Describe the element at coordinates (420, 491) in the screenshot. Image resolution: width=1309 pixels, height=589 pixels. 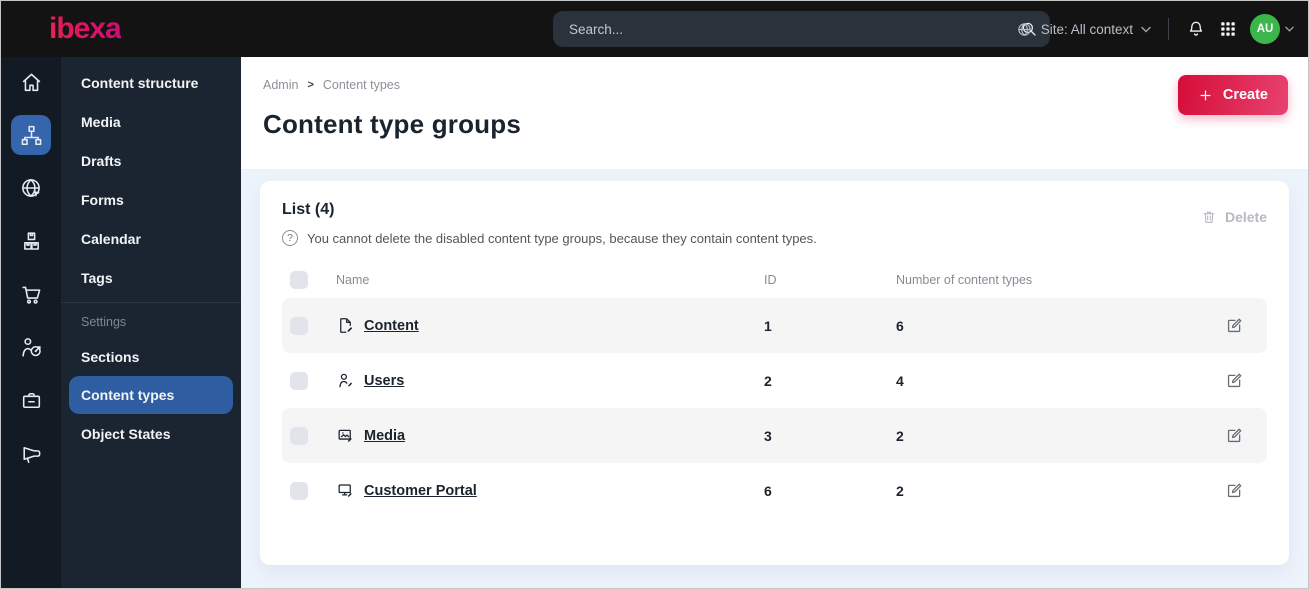
I see `group-name-link: Customer Portal` at that location.